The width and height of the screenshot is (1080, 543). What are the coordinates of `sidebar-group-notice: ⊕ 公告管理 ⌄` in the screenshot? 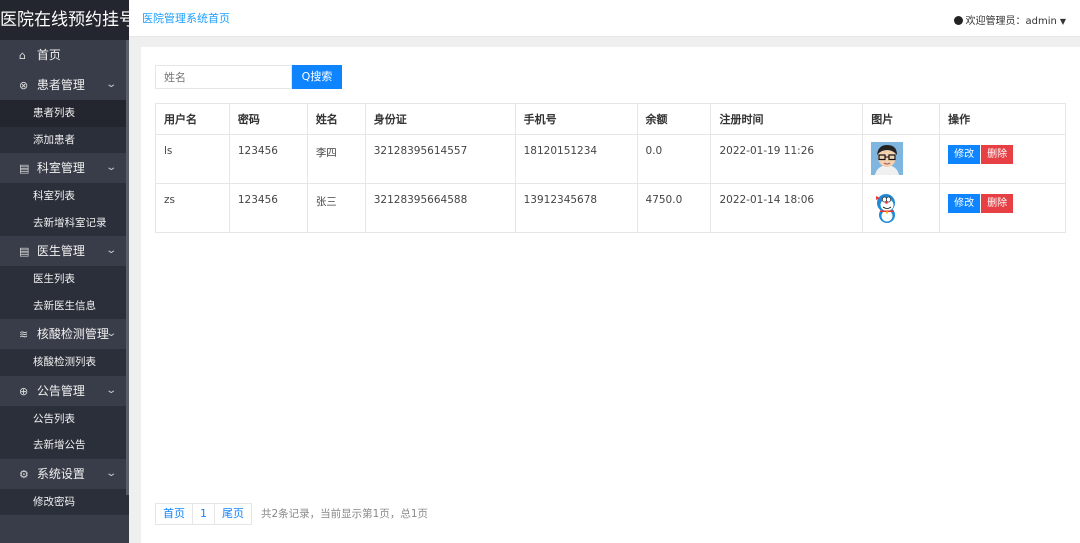 It's located at (64, 391).